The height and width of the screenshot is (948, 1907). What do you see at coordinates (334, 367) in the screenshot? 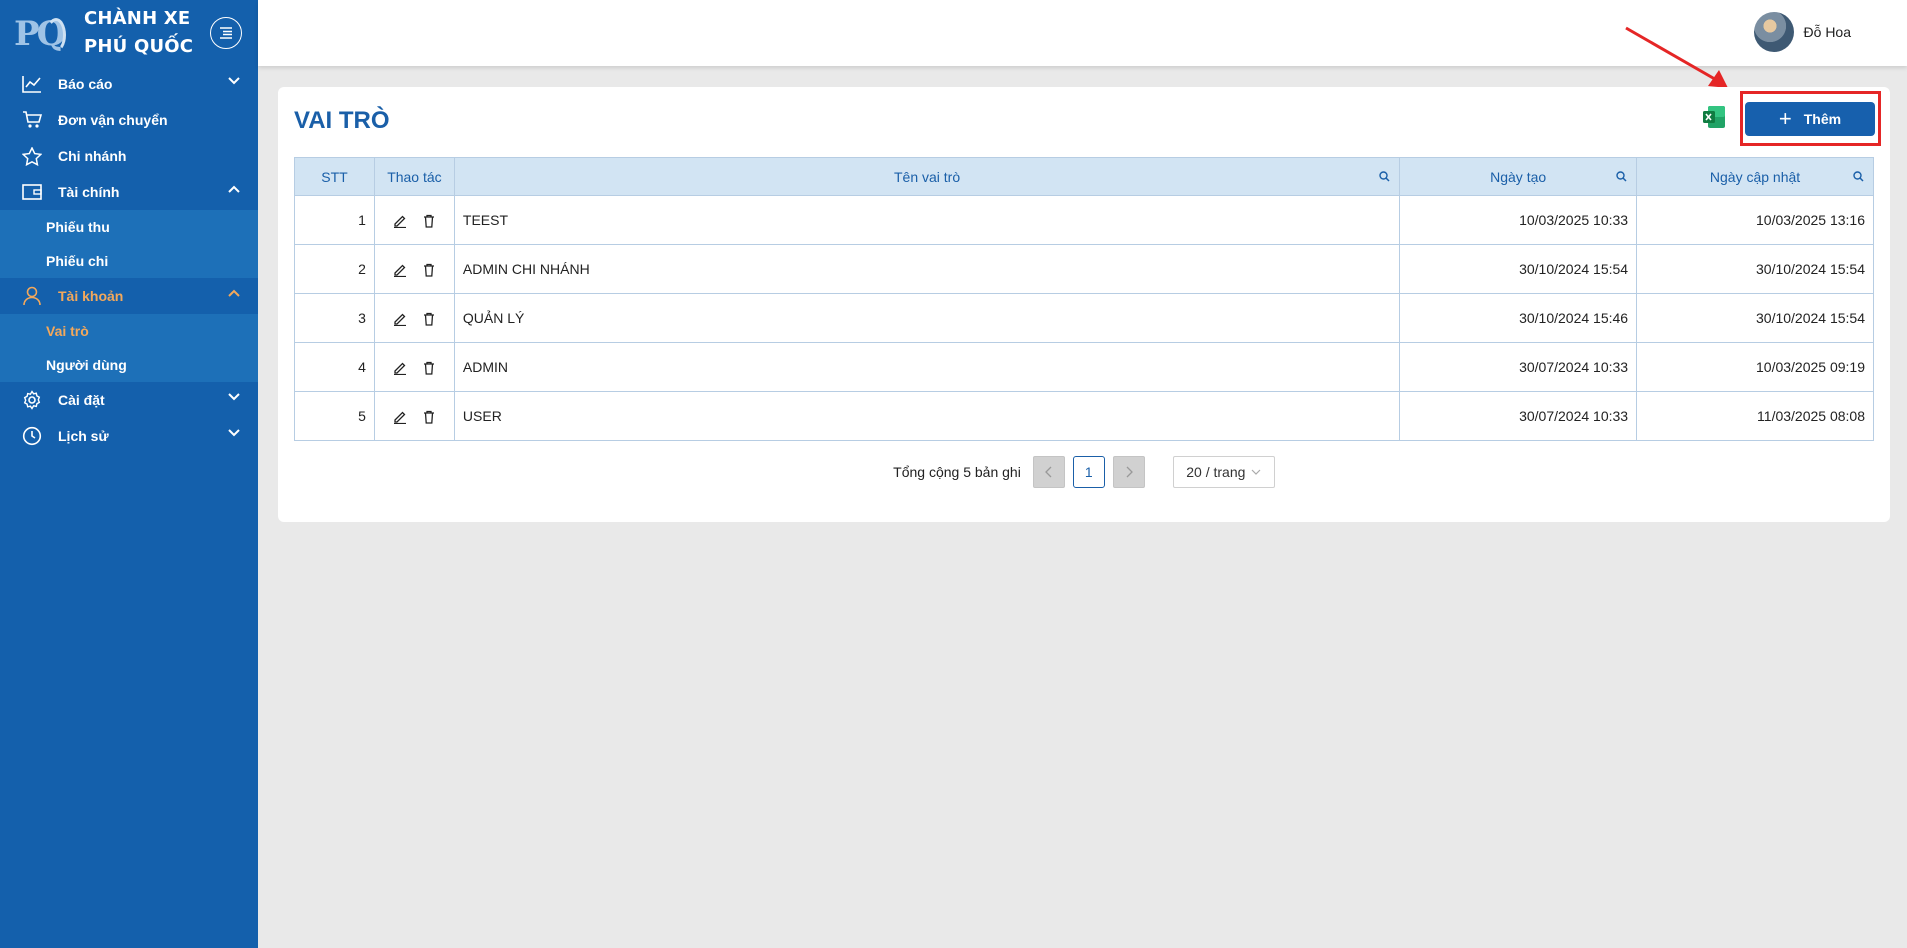
I see `cell-stt: 4` at bounding box center [334, 367].